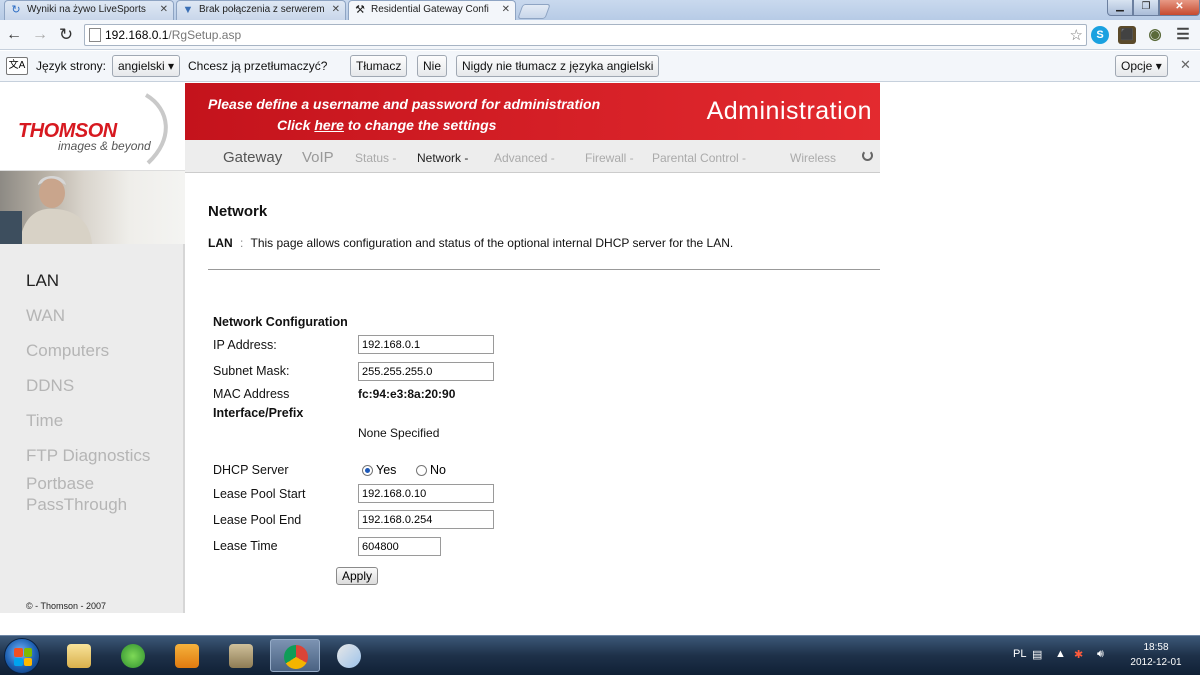 The height and width of the screenshot is (675, 1200). I want to click on extension-icon: ⬛, so click(1127, 35).